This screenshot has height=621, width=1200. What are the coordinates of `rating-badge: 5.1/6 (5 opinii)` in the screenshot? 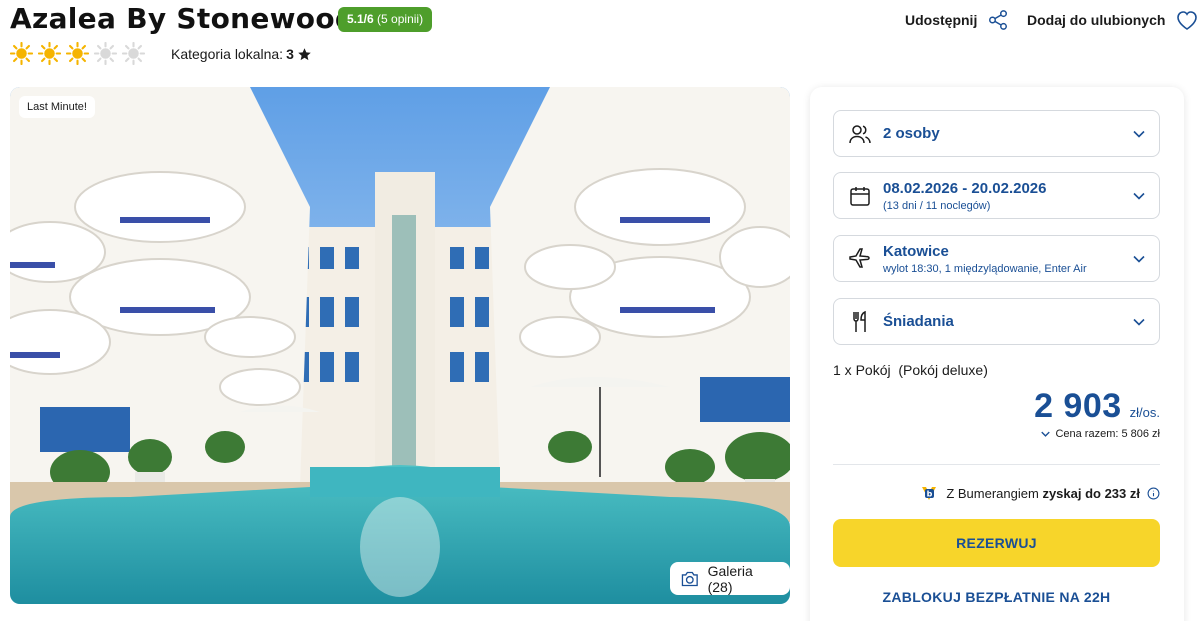 It's located at (385, 19).